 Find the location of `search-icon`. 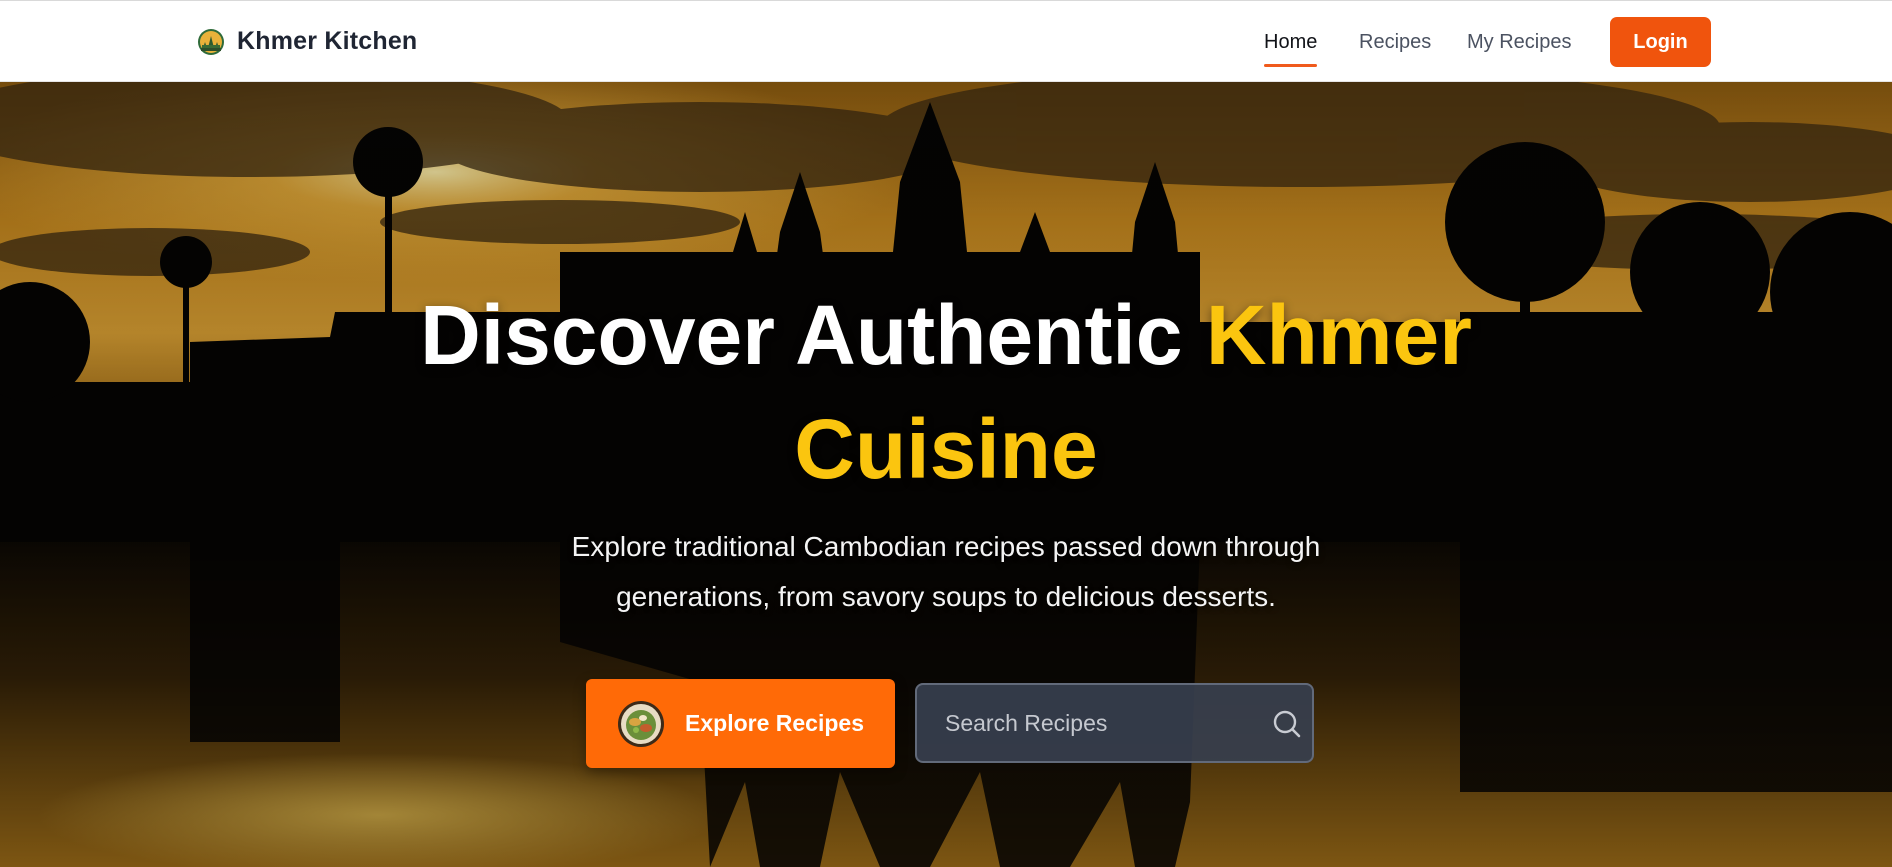

search-icon is located at coordinates (1287, 724).